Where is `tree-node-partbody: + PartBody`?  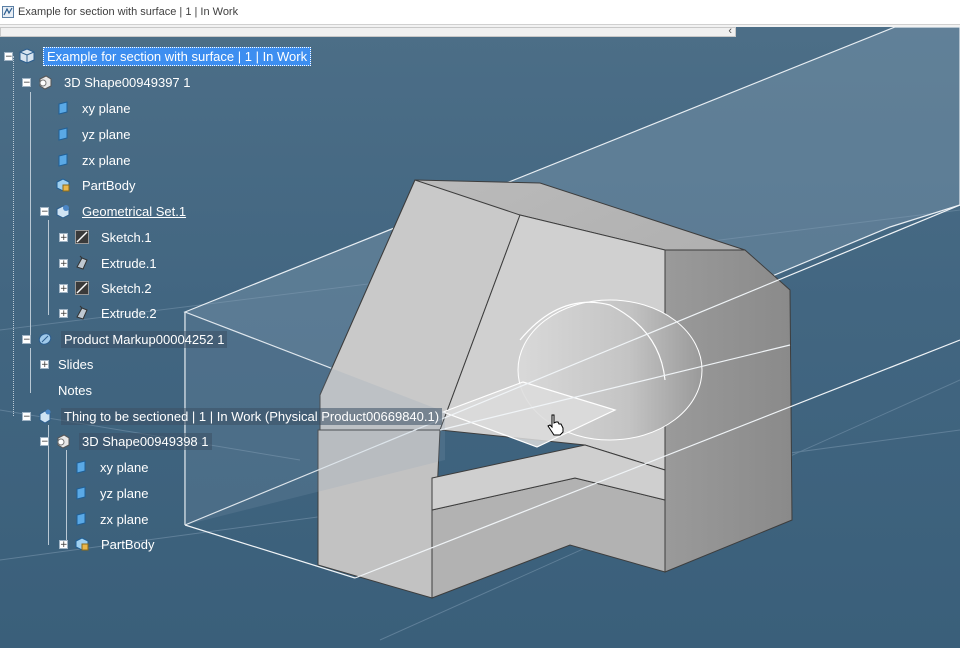
tree-node-partbody: + PartBody is located at coordinates (108, 544).